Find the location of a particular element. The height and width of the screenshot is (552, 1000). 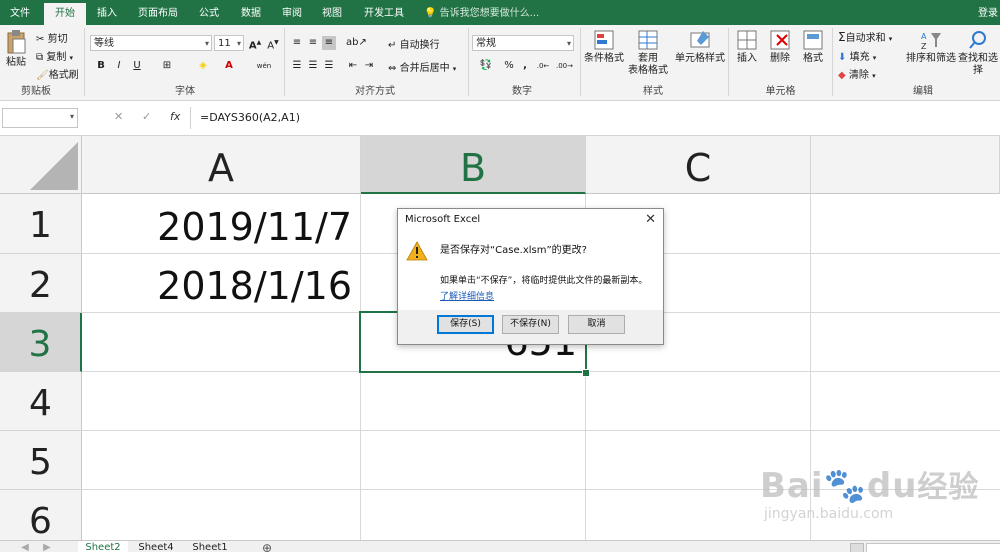

align-center-icon: ☰ is located at coordinates (313, 66).